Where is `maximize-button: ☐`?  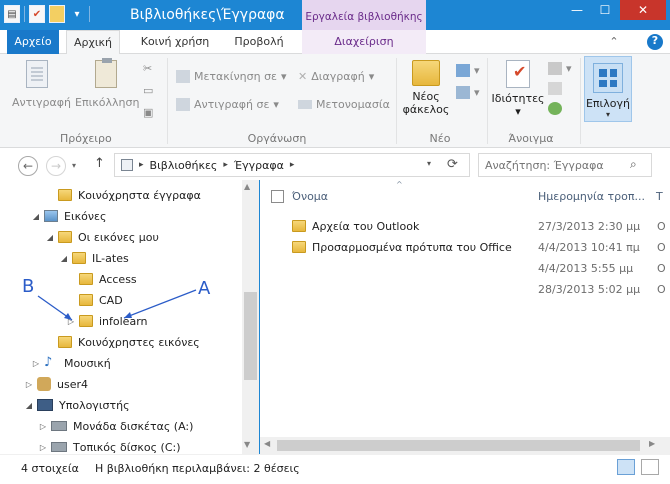
maximize-button: ☐ is located at coordinates (605, 10).